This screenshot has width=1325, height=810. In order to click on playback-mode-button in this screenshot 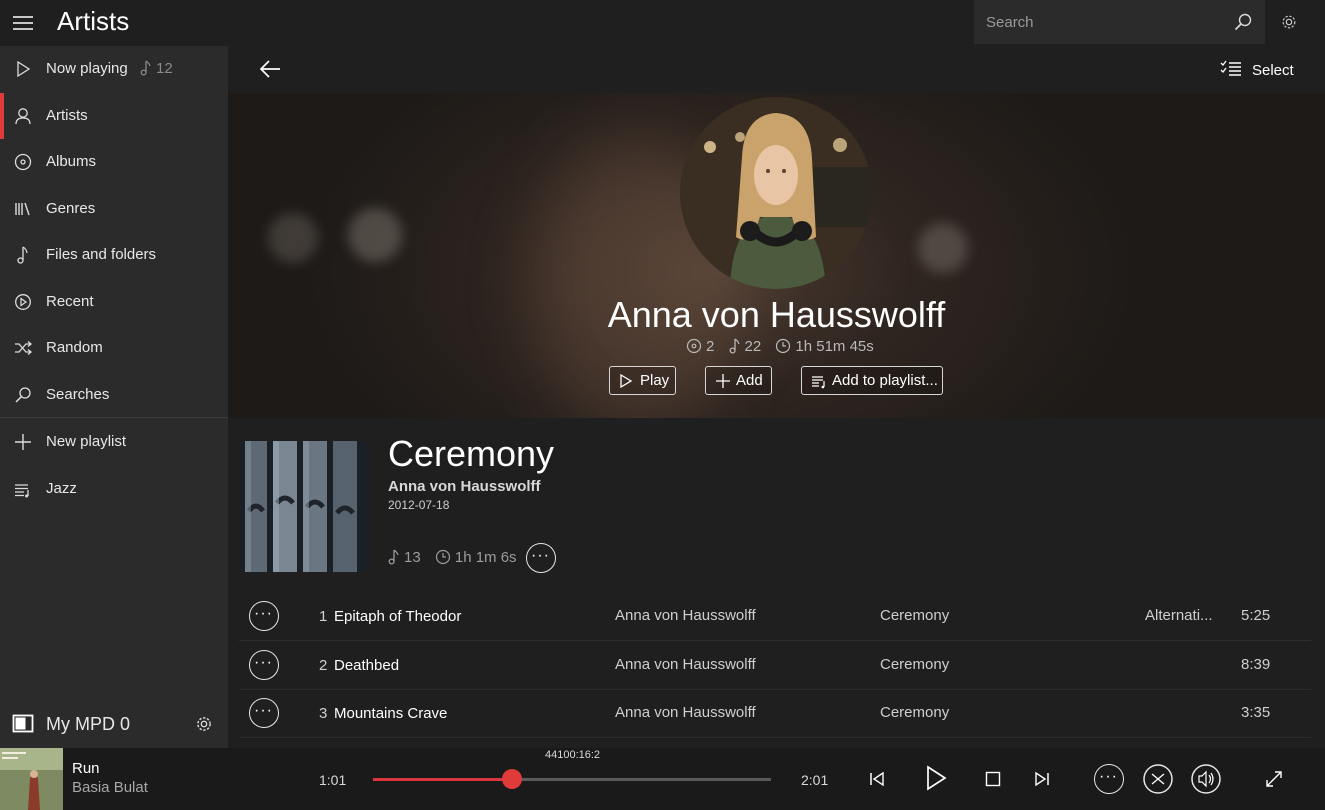, I will do `click(1158, 779)`.